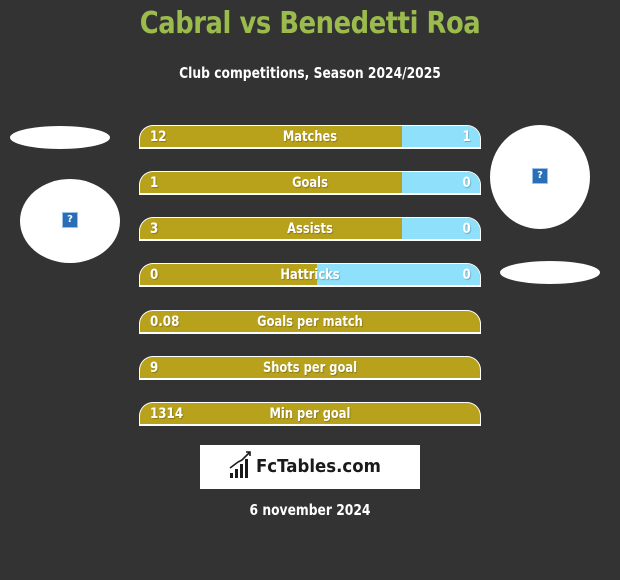 The height and width of the screenshot is (580, 620). I want to click on stat-label: Goals per match, so click(310, 322).